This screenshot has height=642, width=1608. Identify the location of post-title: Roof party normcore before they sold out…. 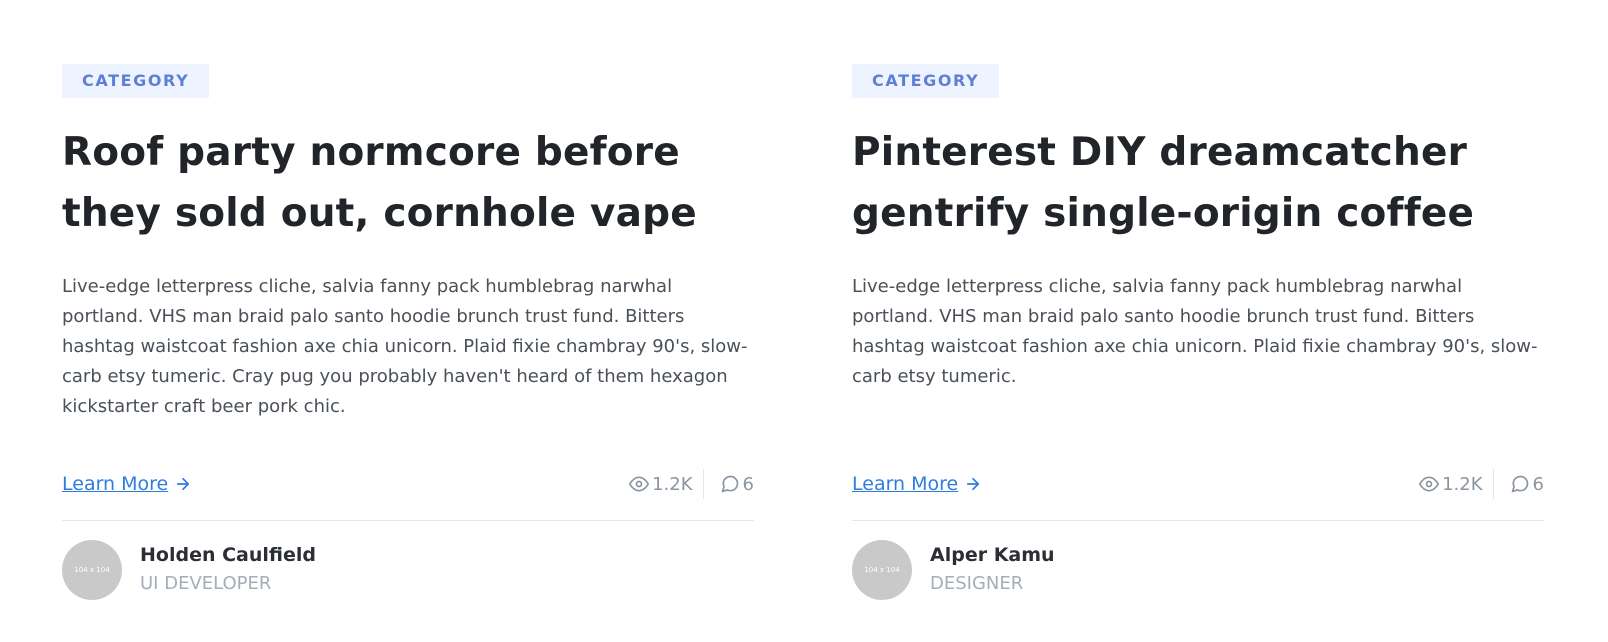
(379, 183).